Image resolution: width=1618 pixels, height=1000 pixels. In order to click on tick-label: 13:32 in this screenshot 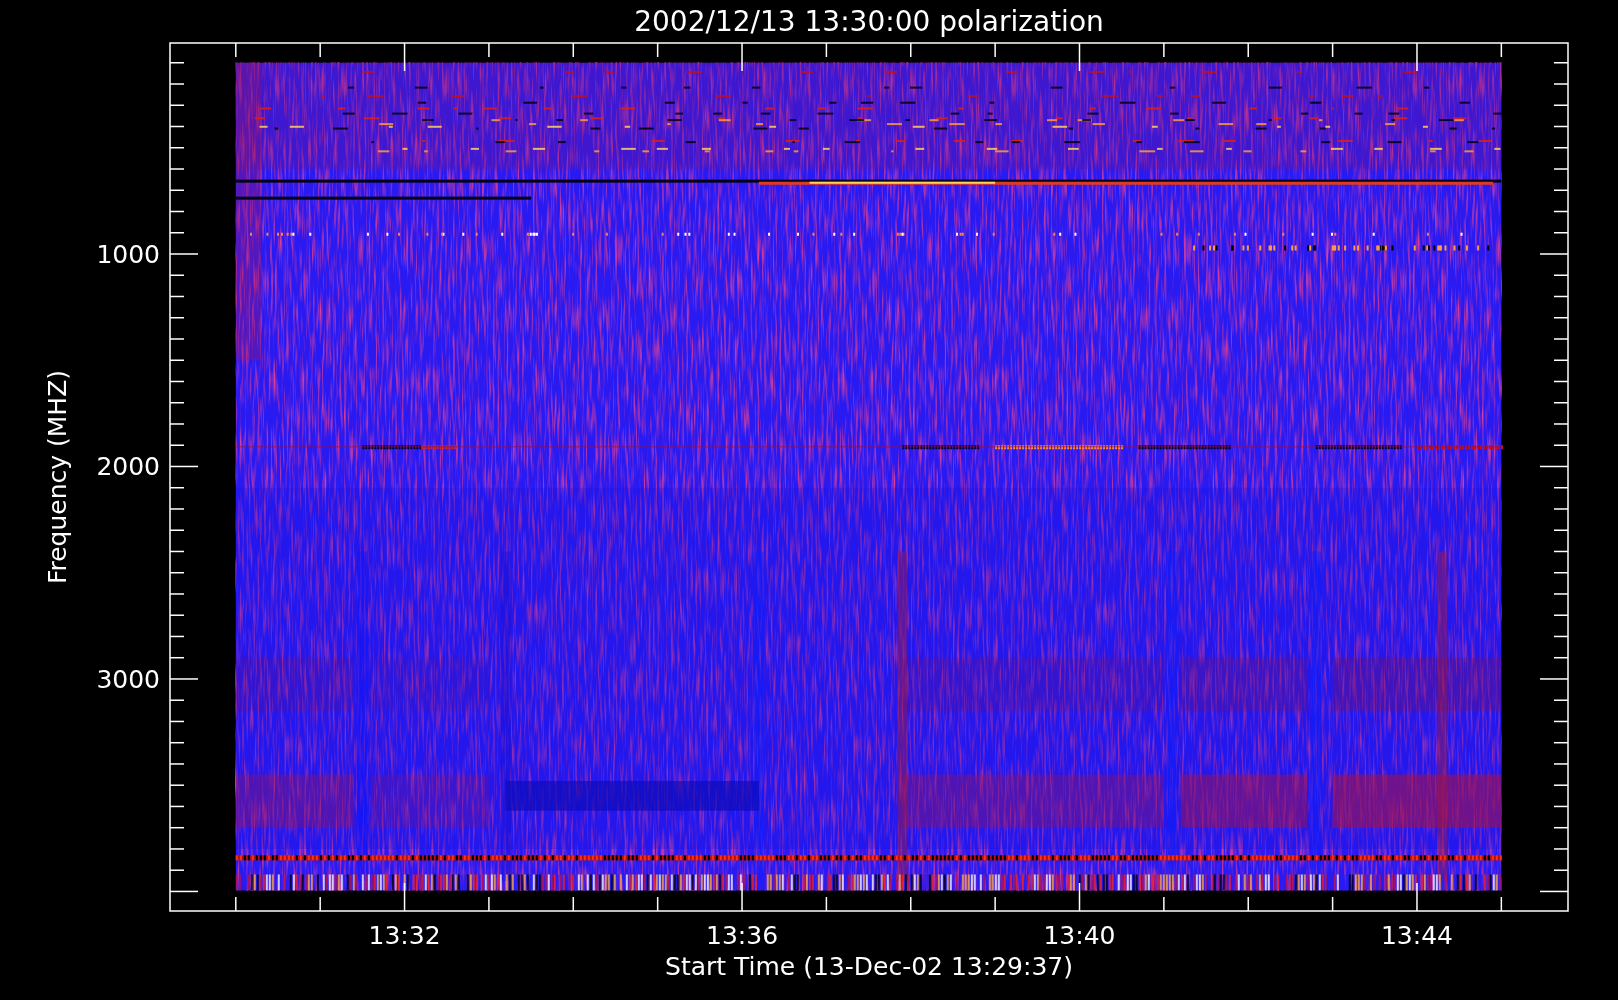, I will do `click(404, 935)`.